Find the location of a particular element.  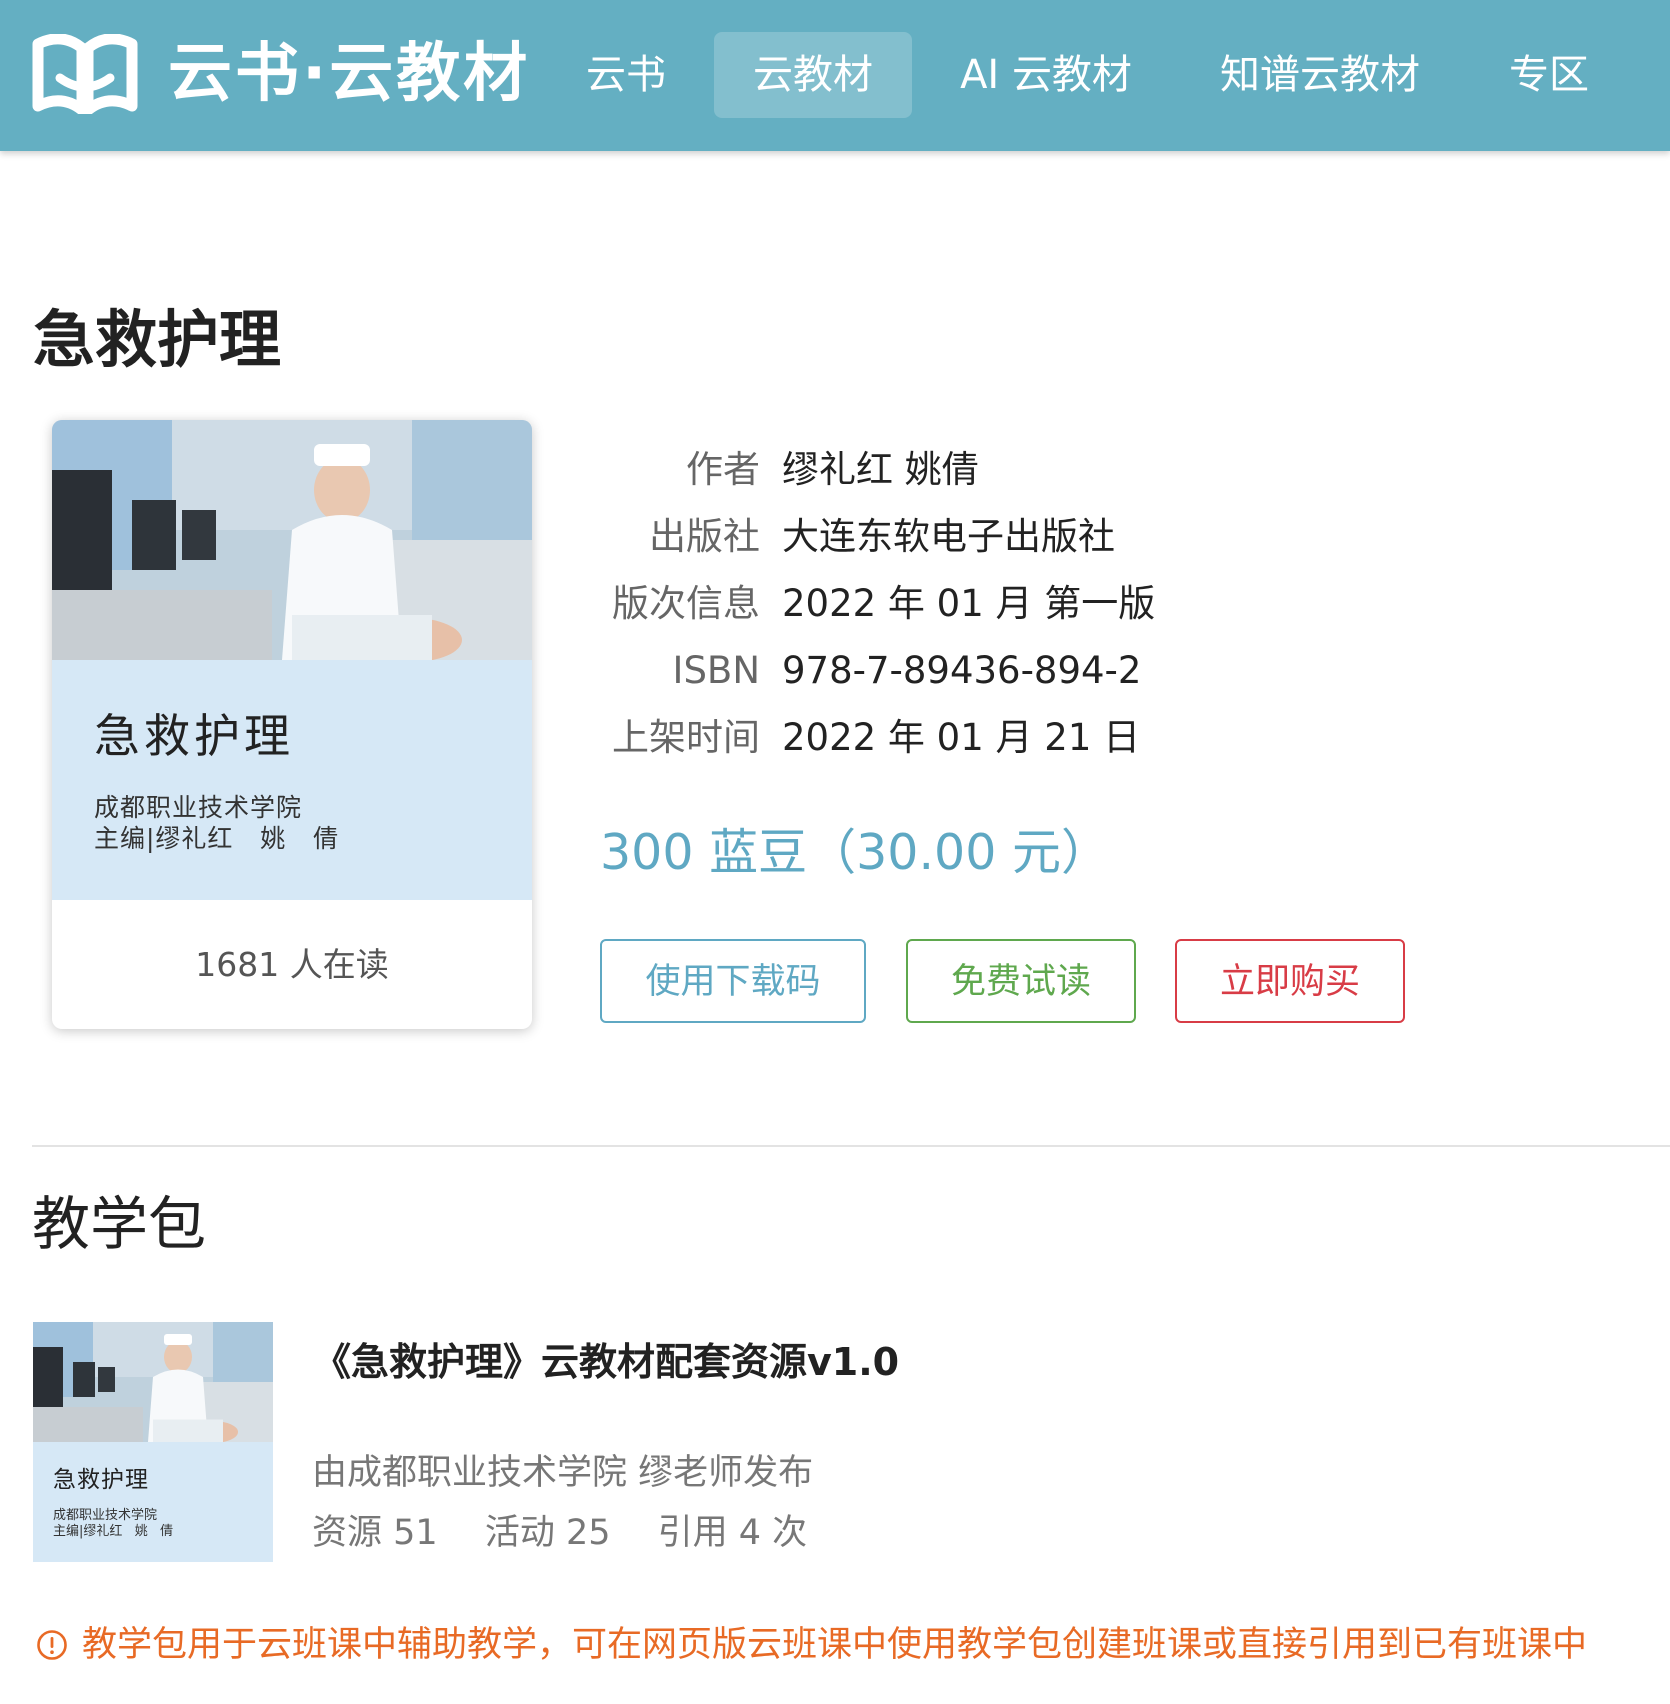

price: 300 蓝豆（30.00 元） is located at coordinates (855, 852).